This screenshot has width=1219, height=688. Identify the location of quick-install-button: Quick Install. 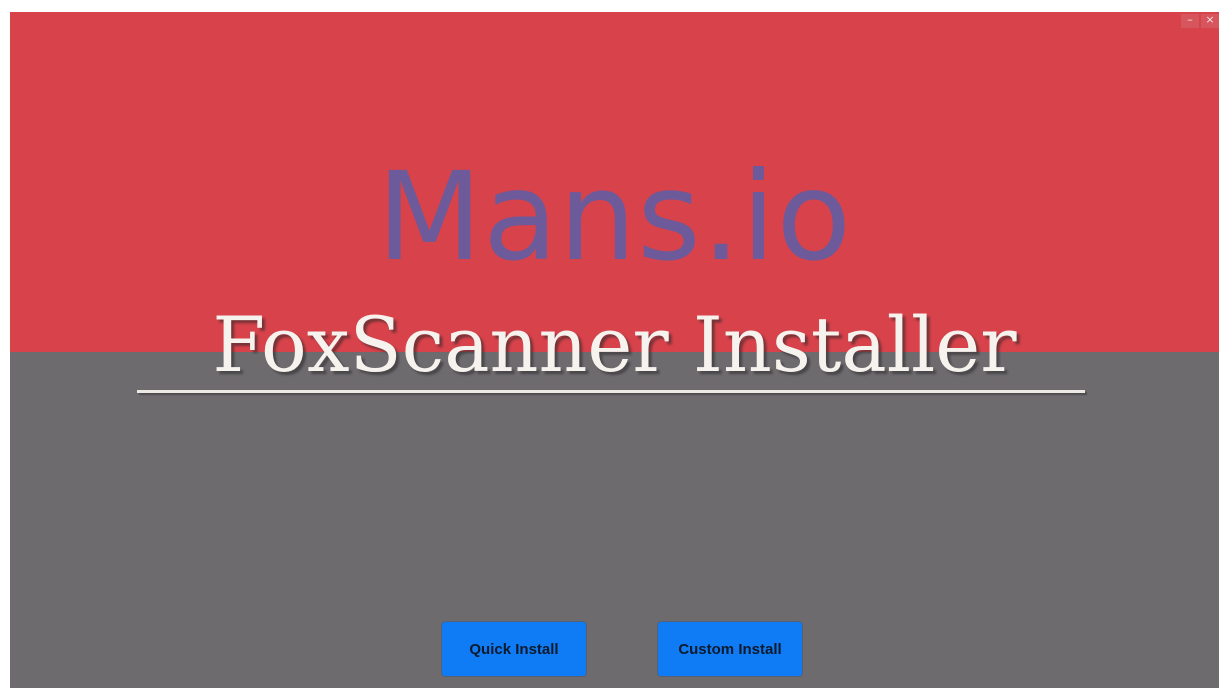
(514, 649).